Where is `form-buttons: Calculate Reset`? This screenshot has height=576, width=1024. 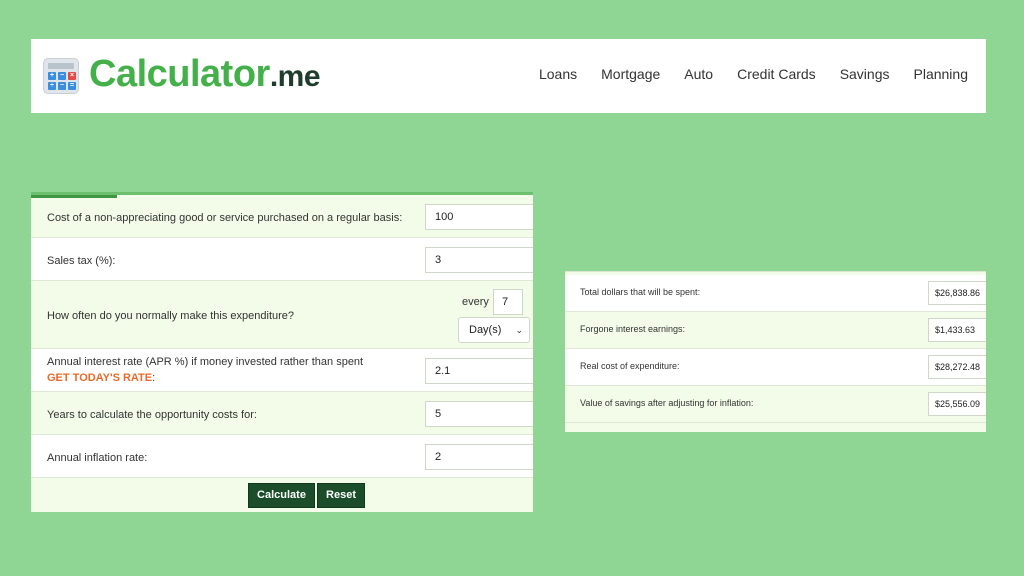
form-buttons: Calculate Reset is located at coordinates (282, 495).